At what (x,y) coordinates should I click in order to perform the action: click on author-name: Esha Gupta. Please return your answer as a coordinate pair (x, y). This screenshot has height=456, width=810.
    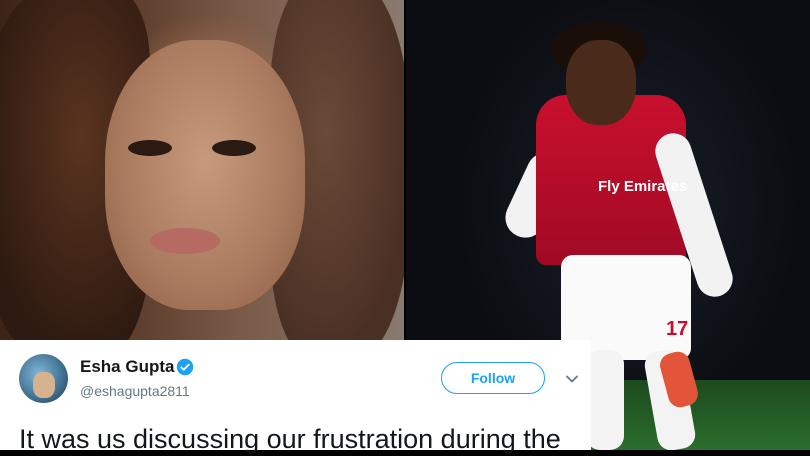
    Looking at the image, I should click on (127, 367).